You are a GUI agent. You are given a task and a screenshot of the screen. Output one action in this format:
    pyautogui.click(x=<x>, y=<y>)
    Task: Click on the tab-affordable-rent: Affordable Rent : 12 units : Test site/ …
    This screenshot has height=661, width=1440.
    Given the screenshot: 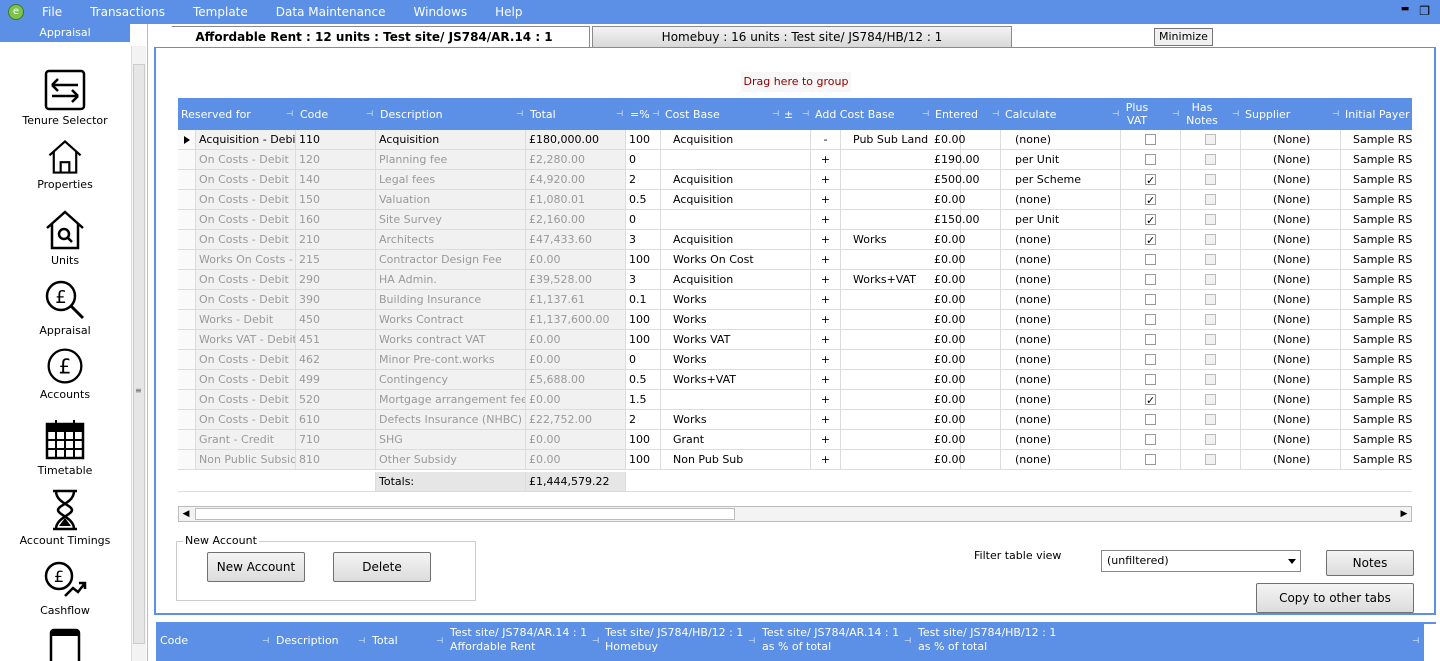 What is the action you would take?
    pyautogui.click(x=374, y=37)
    